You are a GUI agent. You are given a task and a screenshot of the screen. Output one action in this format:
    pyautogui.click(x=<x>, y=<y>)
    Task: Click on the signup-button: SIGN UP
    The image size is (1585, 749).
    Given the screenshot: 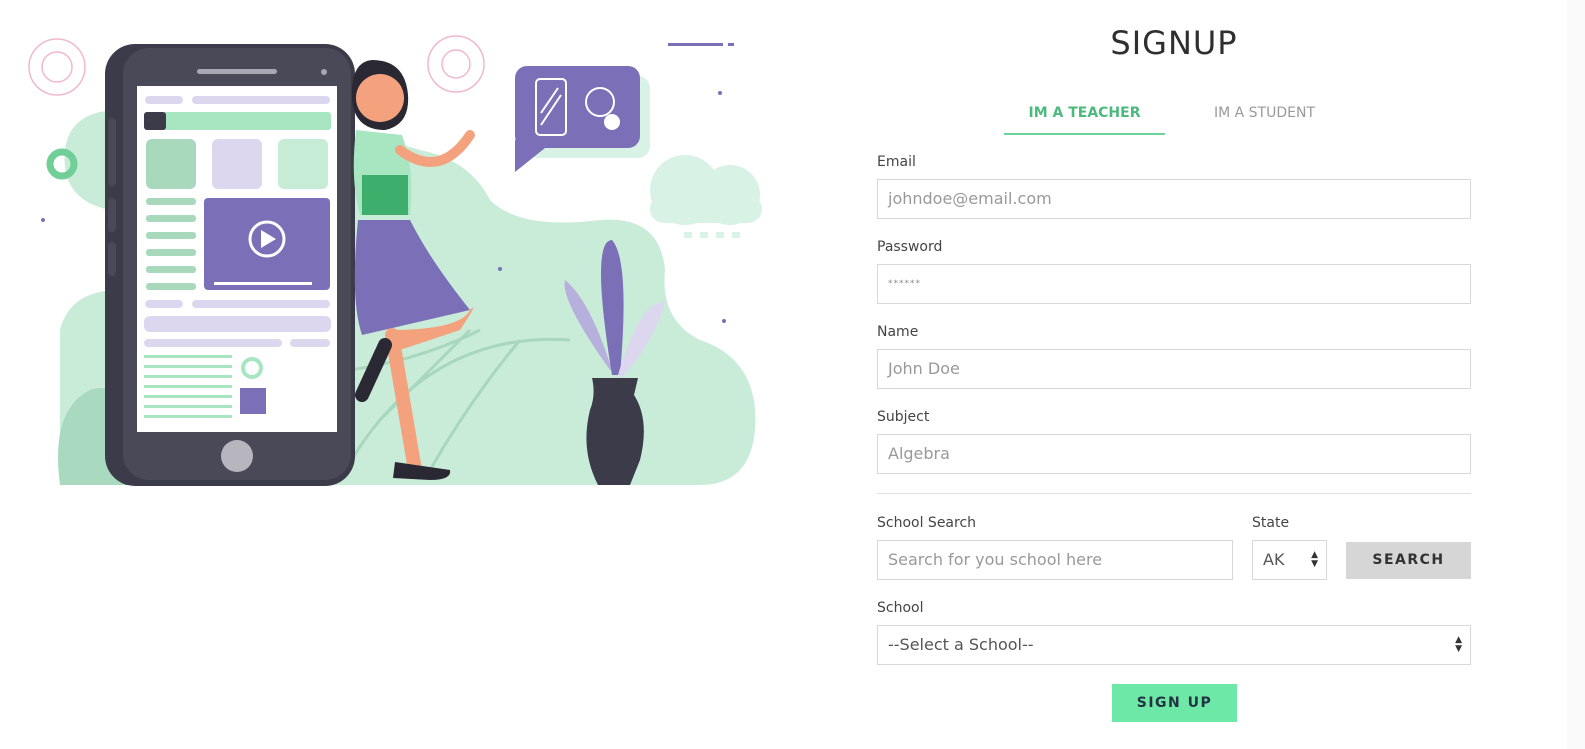 What is the action you would take?
    pyautogui.click(x=1174, y=703)
    